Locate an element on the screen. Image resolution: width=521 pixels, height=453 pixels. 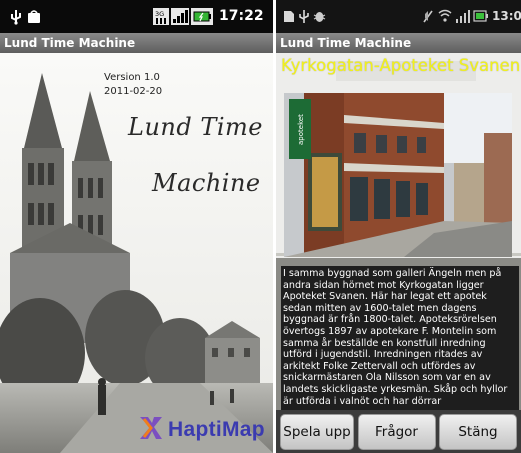
haptimap-logo-icon is located at coordinates (151, 430).